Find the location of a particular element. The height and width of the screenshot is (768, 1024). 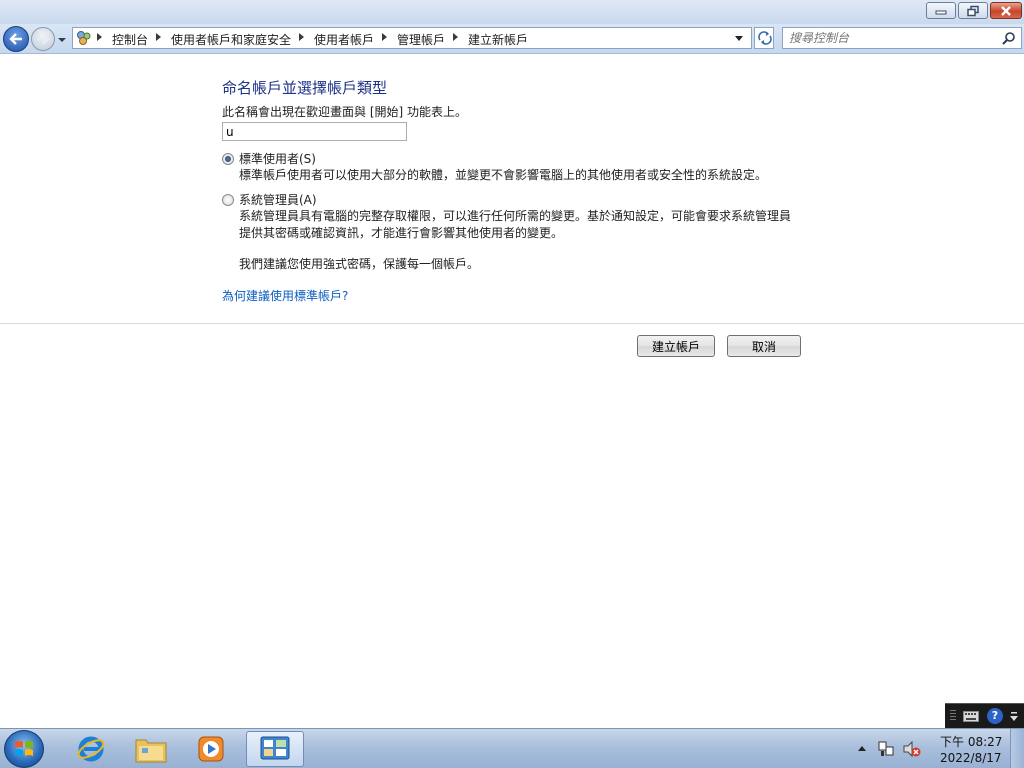

page-title: 命名帳戶並選擇帳戶類型 is located at coordinates (305, 88).